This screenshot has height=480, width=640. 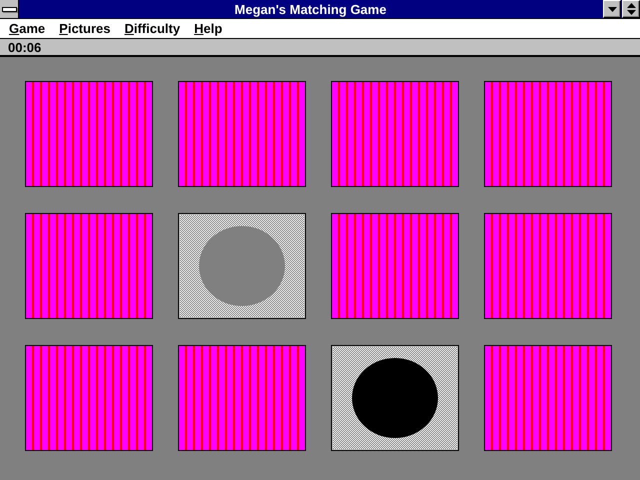 What do you see at coordinates (208, 28) in the screenshot?
I see `menu-item: Help` at bounding box center [208, 28].